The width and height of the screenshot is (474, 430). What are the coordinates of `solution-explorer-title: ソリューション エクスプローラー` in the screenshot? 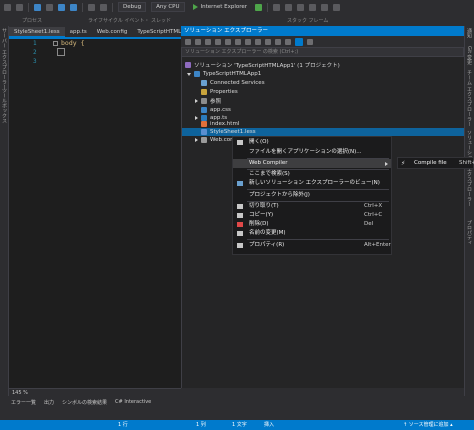 It's located at (322, 31).